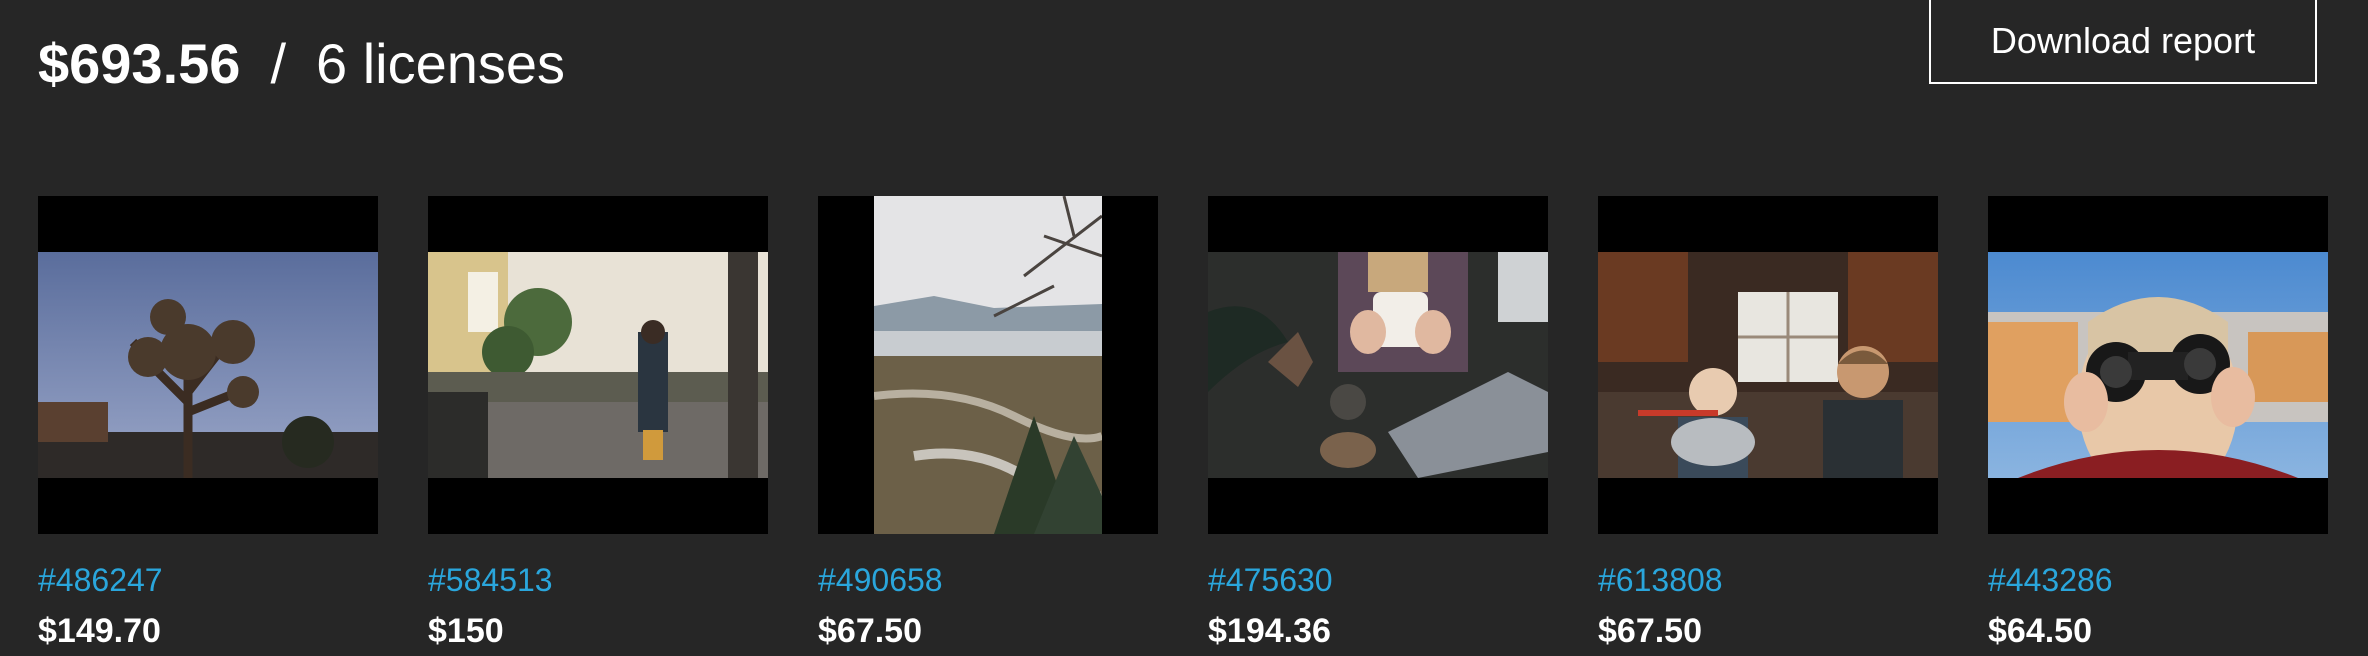  Describe the element at coordinates (208, 580) in the screenshot. I see `license-id-link: #486247` at that location.